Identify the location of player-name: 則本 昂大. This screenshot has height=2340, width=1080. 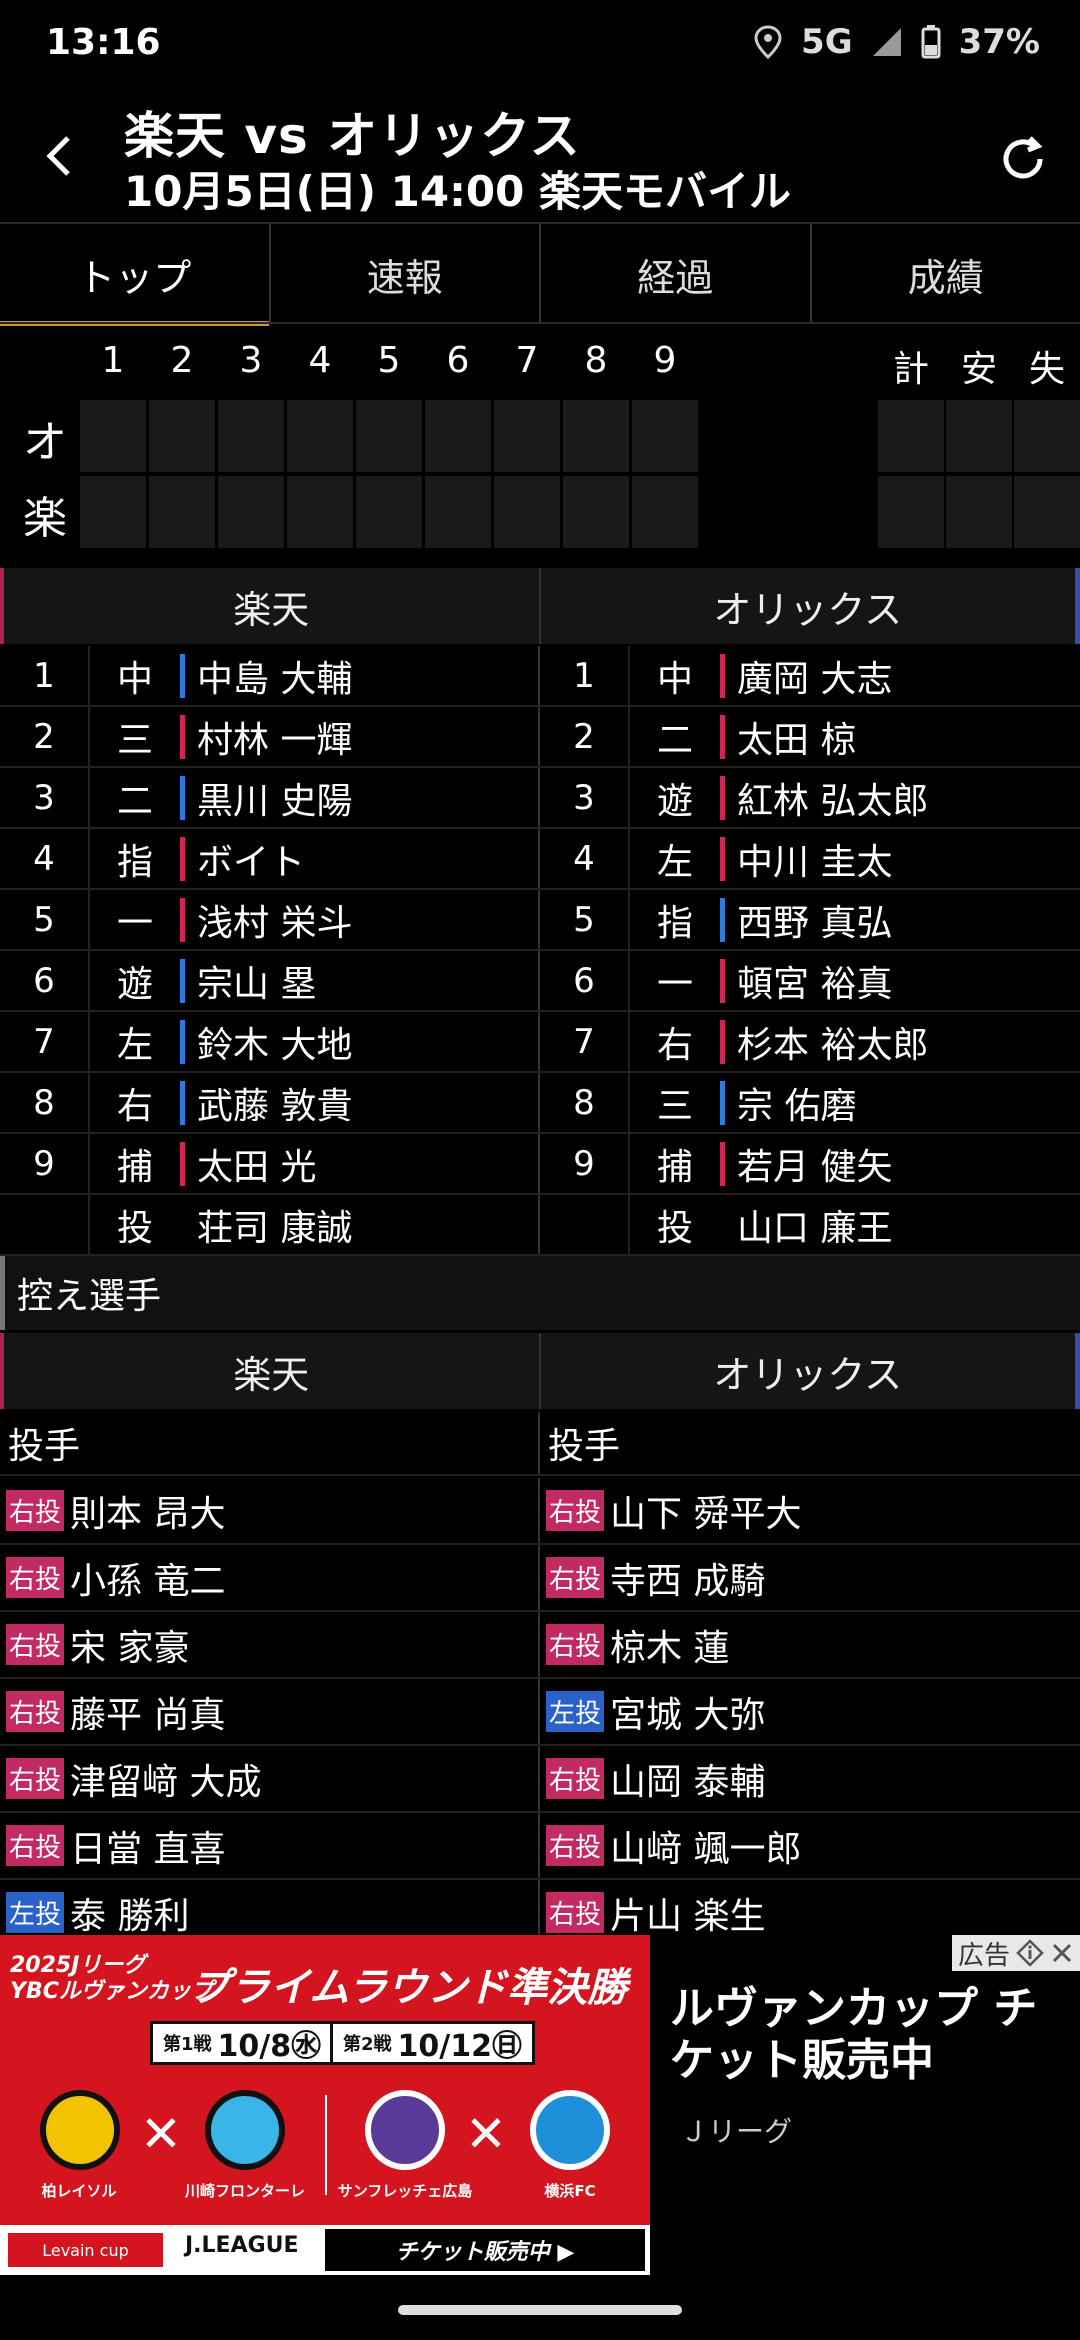
(147, 1511).